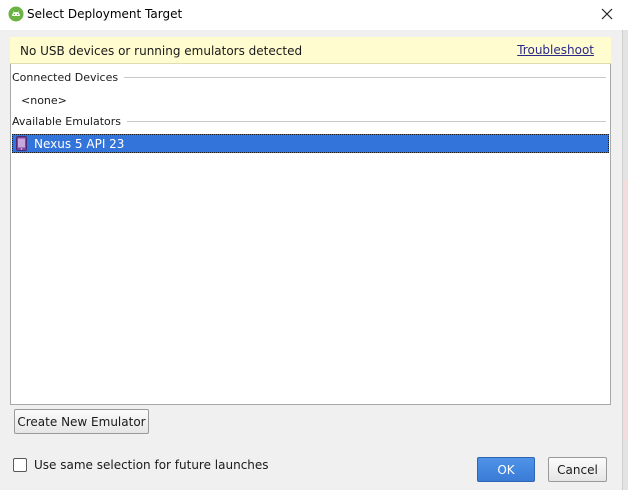 The image size is (628, 490). What do you see at coordinates (506, 469) in the screenshot?
I see `ok-button: OK` at bounding box center [506, 469].